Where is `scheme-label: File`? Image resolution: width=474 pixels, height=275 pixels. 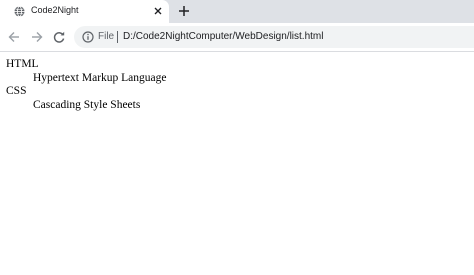 scheme-label: File is located at coordinates (106, 36).